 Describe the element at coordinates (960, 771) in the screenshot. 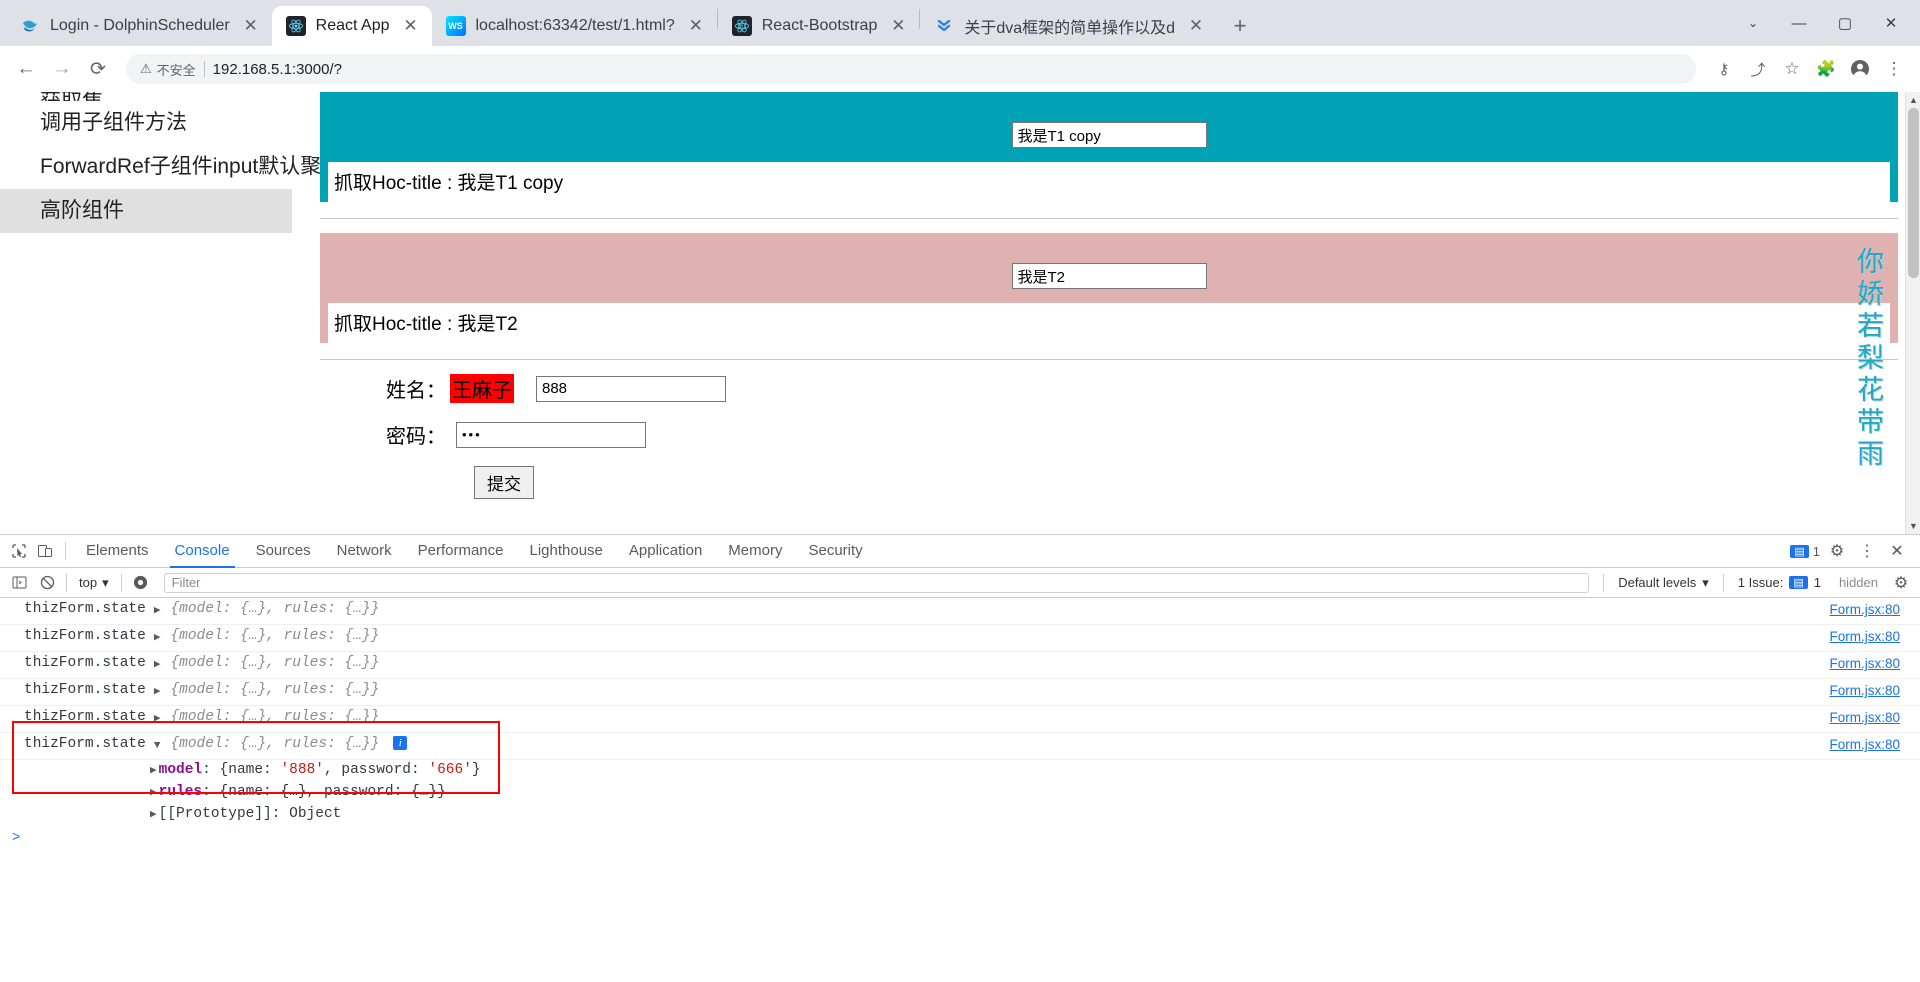

I see `object-property-model: ▶ model: {name: '888', password: '666'}` at that location.